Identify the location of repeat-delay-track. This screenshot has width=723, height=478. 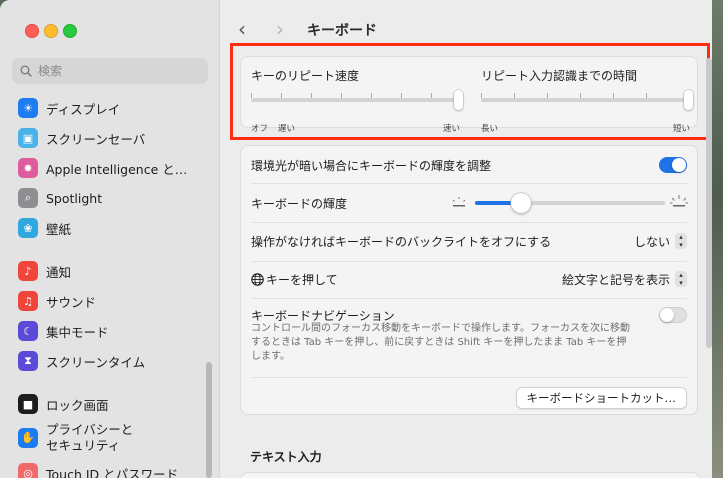
(587, 100).